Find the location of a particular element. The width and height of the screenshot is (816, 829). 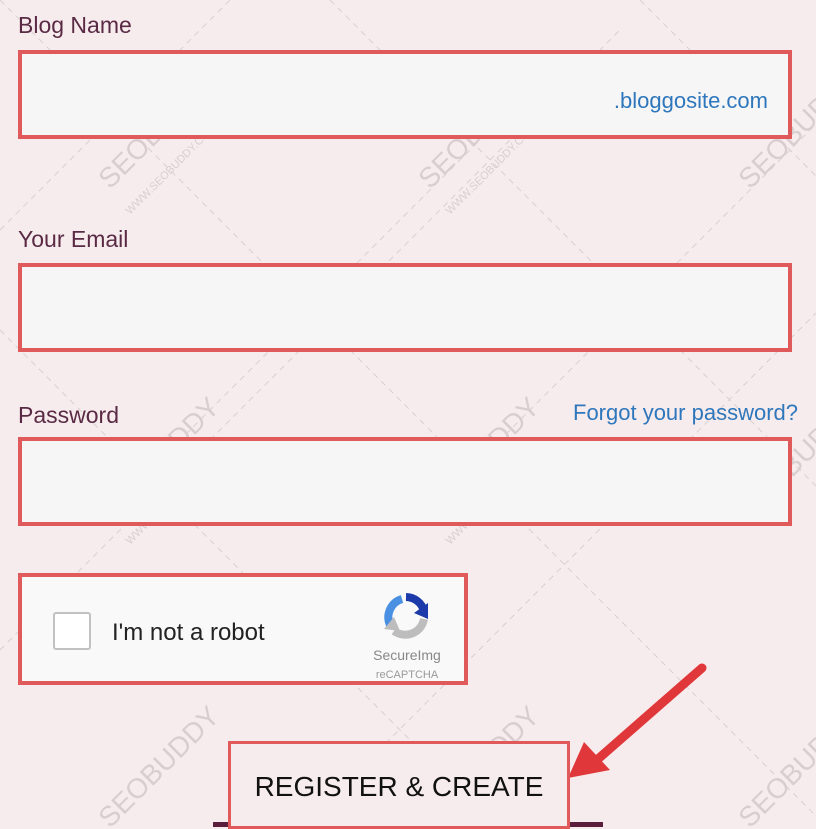

password-input is located at coordinates (405, 481).